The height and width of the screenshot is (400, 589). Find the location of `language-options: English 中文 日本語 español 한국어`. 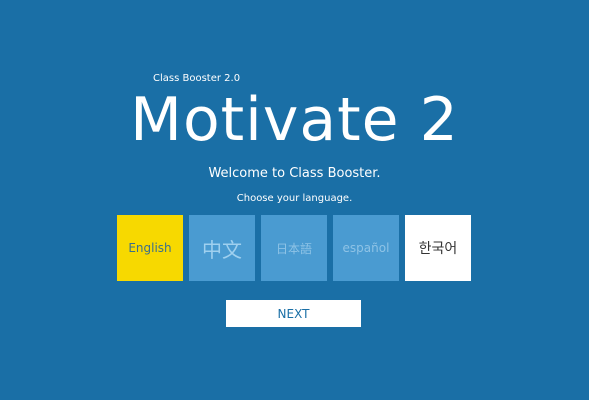

language-options: English 中文 日本語 español 한국어 is located at coordinates (294, 248).